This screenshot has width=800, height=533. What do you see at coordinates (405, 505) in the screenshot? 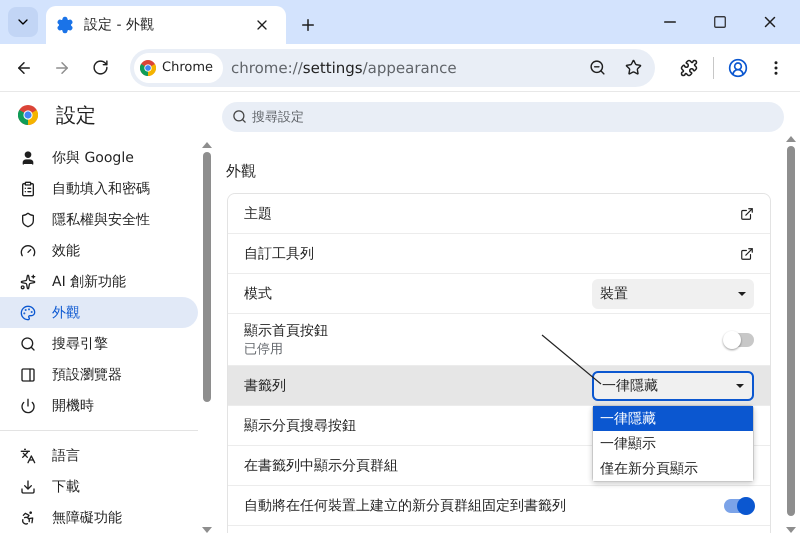
I see `setting-label: 自動將在任何裝置上建立的新分頁群組固定到書籤列` at bounding box center [405, 505].